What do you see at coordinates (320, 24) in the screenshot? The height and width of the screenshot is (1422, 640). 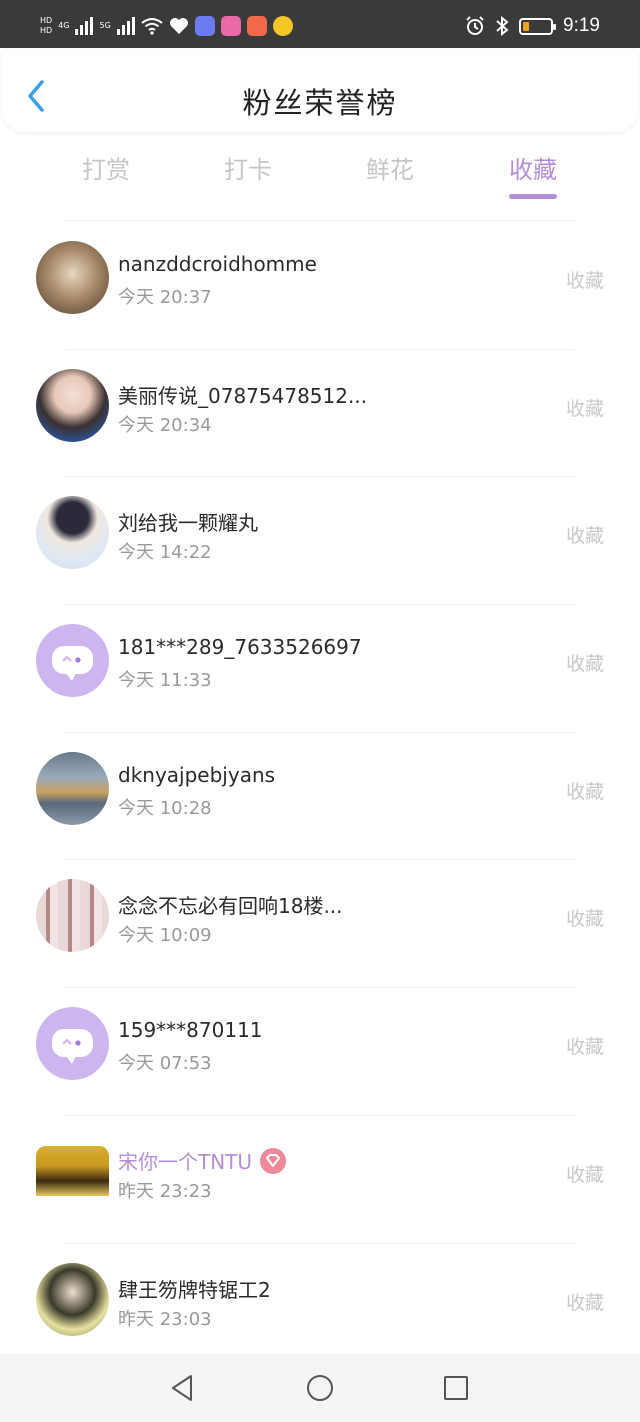 I see `status-bar: HD HD 4G 5G 9:19` at bounding box center [320, 24].